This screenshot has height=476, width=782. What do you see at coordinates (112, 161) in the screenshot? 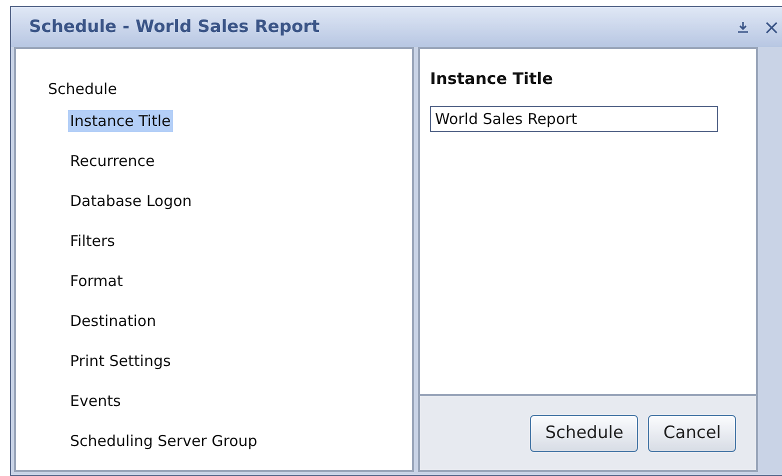
I see `tree-item: Recurrence` at bounding box center [112, 161].